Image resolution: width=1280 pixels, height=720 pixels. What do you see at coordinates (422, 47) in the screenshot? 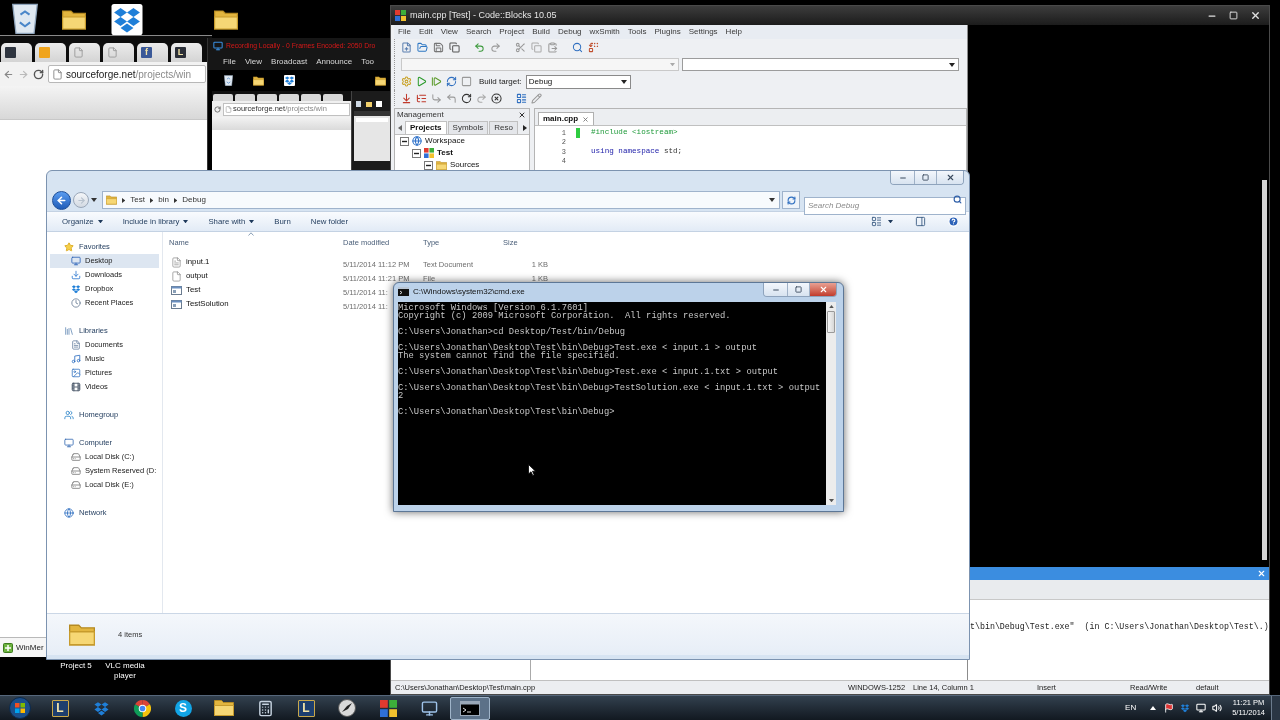
I see `open-folder-icon` at bounding box center [422, 47].